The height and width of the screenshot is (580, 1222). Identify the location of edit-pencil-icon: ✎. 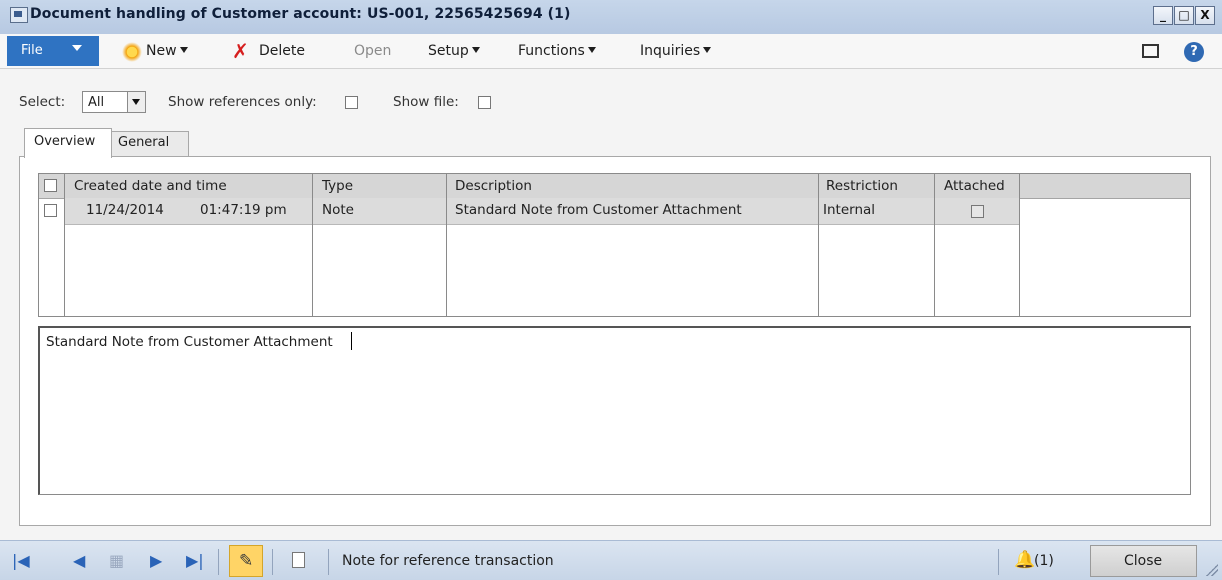
(246, 561).